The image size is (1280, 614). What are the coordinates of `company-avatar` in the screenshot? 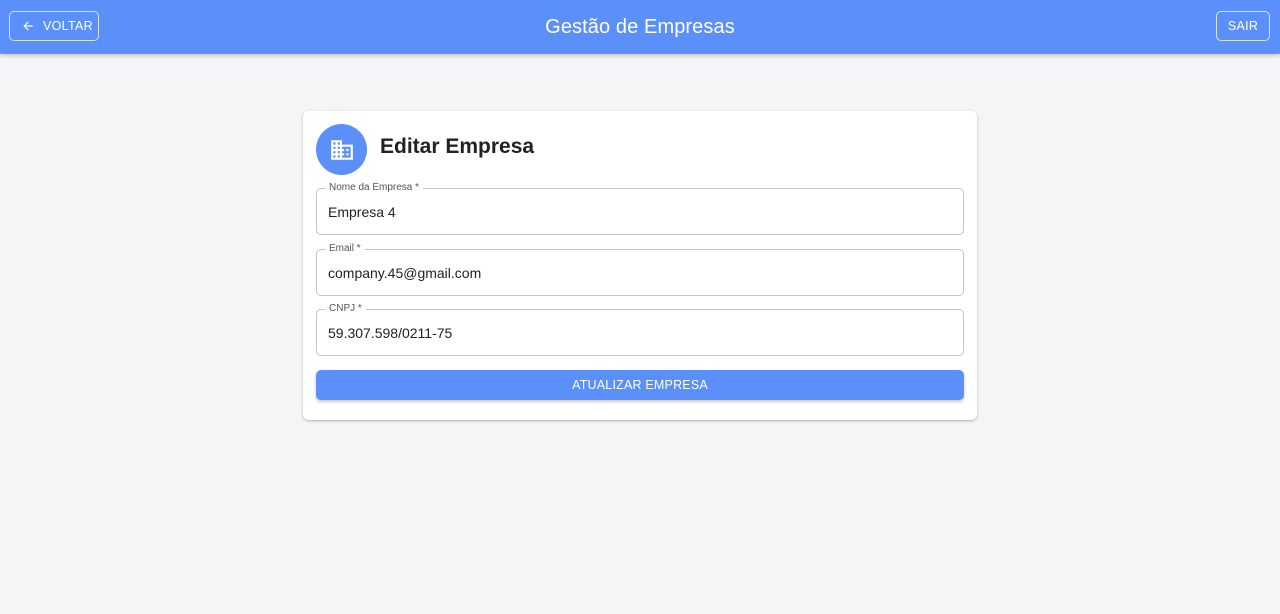 It's located at (341, 149).